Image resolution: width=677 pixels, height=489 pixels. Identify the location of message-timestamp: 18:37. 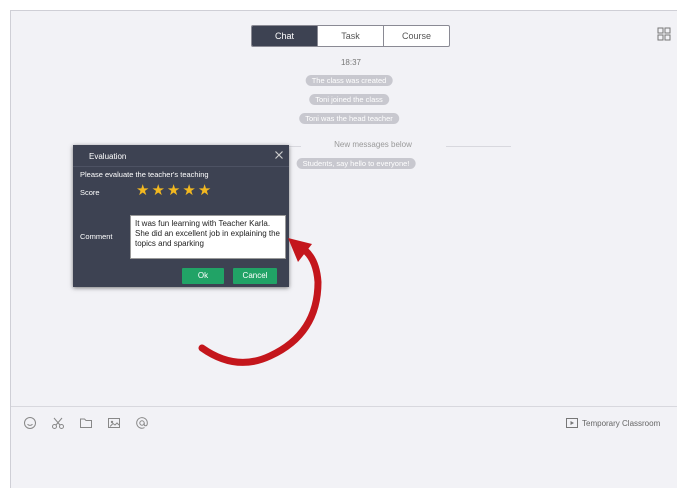
(351, 62).